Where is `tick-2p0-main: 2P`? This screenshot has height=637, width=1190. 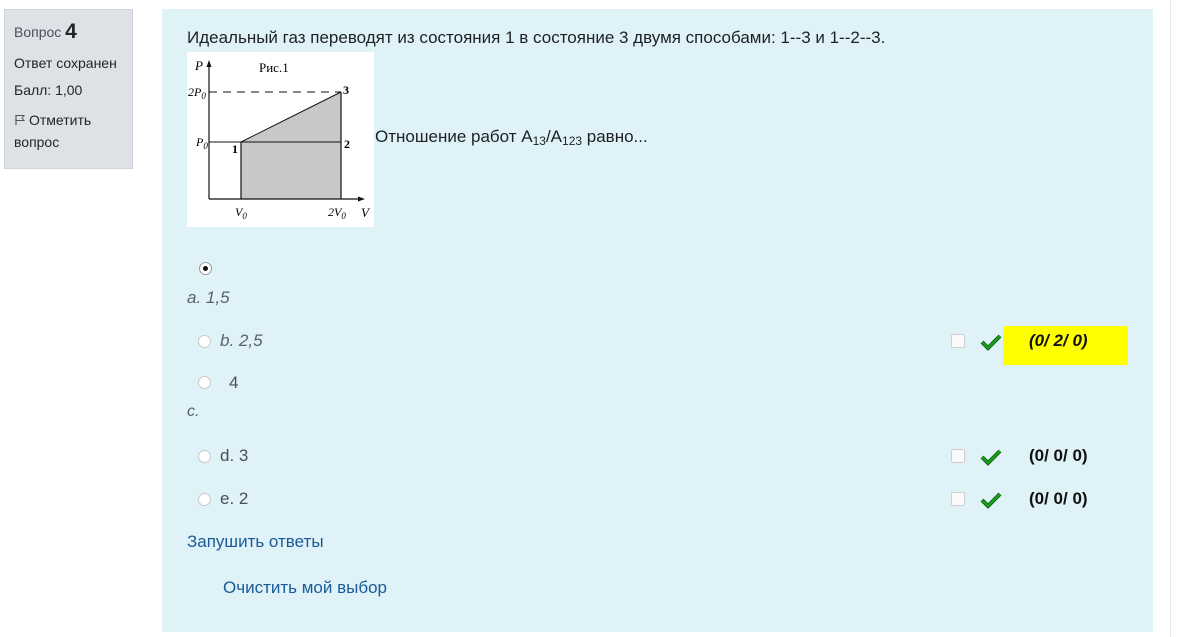 tick-2p0-main: 2P is located at coordinates (195, 92).